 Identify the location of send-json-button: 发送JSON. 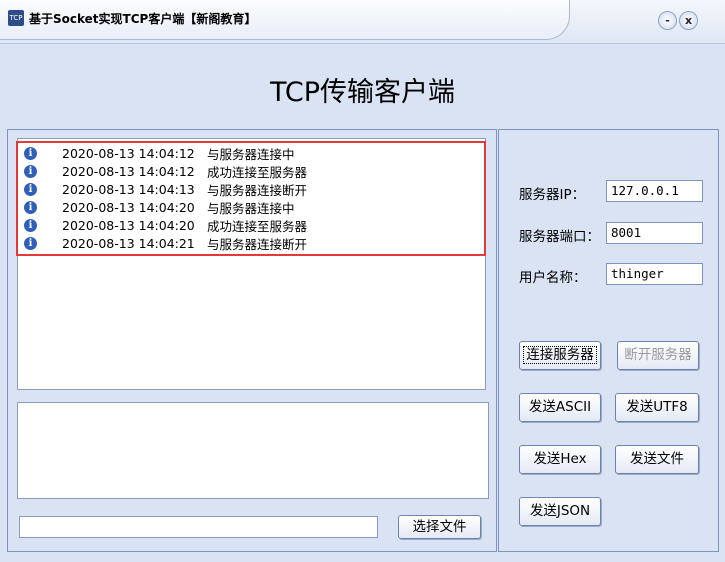
(560, 511).